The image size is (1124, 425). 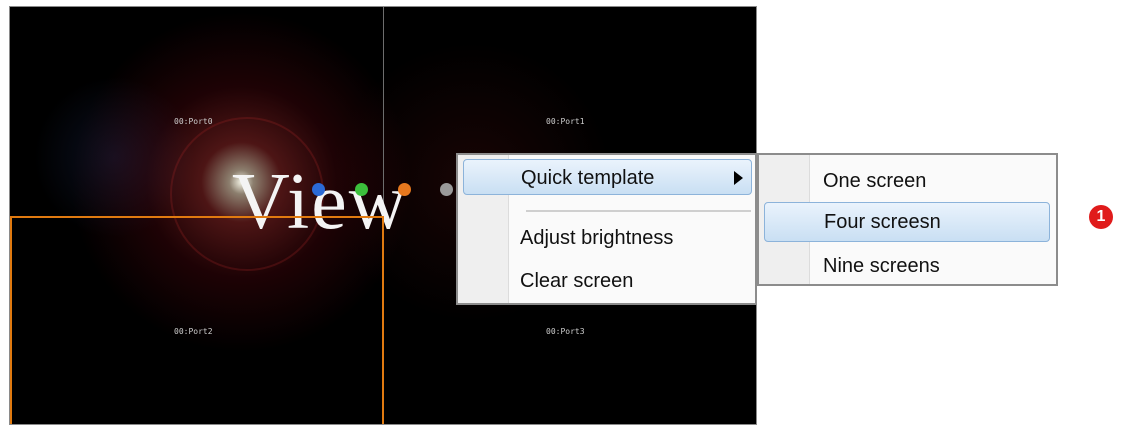 What do you see at coordinates (565, 331) in the screenshot?
I see `port-label-3: 00:Port3` at bounding box center [565, 331].